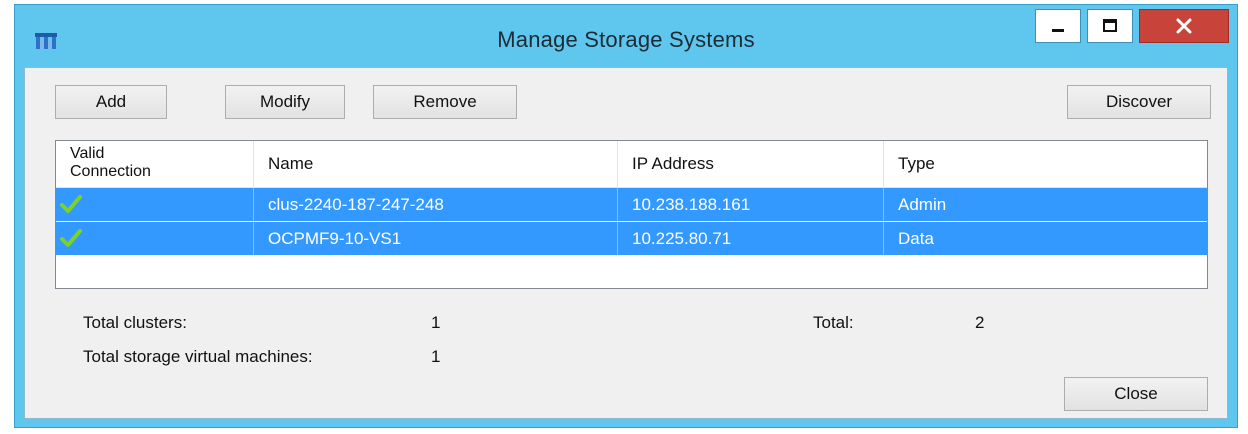 The height and width of the screenshot is (434, 1248). What do you see at coordinates (436, 164) in the screenshot?
I see `column-header-name: Name` at bounding box center [436, 164].